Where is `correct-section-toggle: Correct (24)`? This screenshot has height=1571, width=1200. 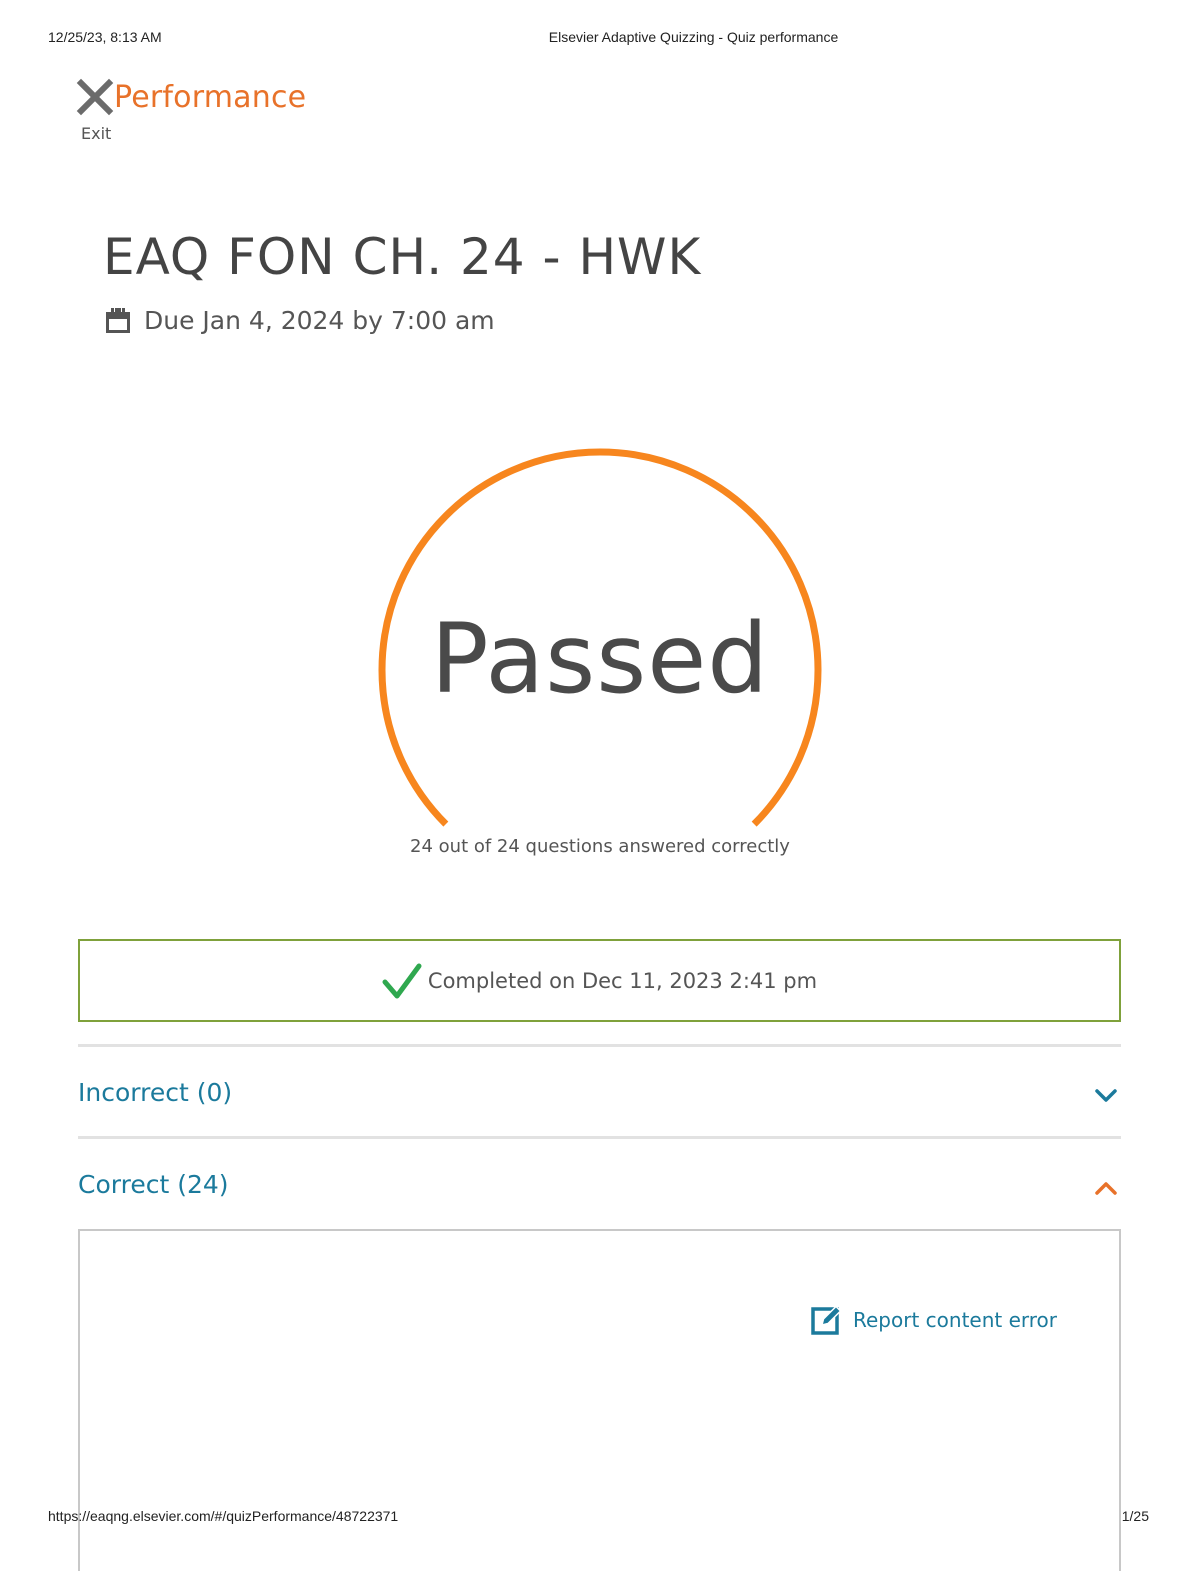
correct-section-toggle: Correct (24) is located at coordinates (599, 1190).